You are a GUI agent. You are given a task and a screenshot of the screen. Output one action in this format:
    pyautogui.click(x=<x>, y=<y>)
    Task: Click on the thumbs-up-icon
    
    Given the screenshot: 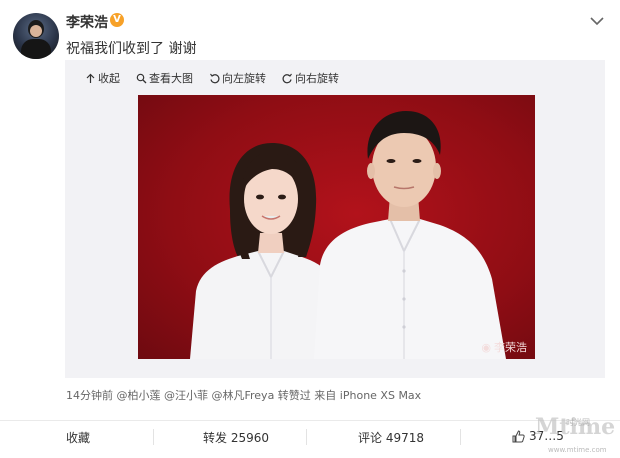 What is the action you would take?
    pyautogui.click(x=518, y=435)
    